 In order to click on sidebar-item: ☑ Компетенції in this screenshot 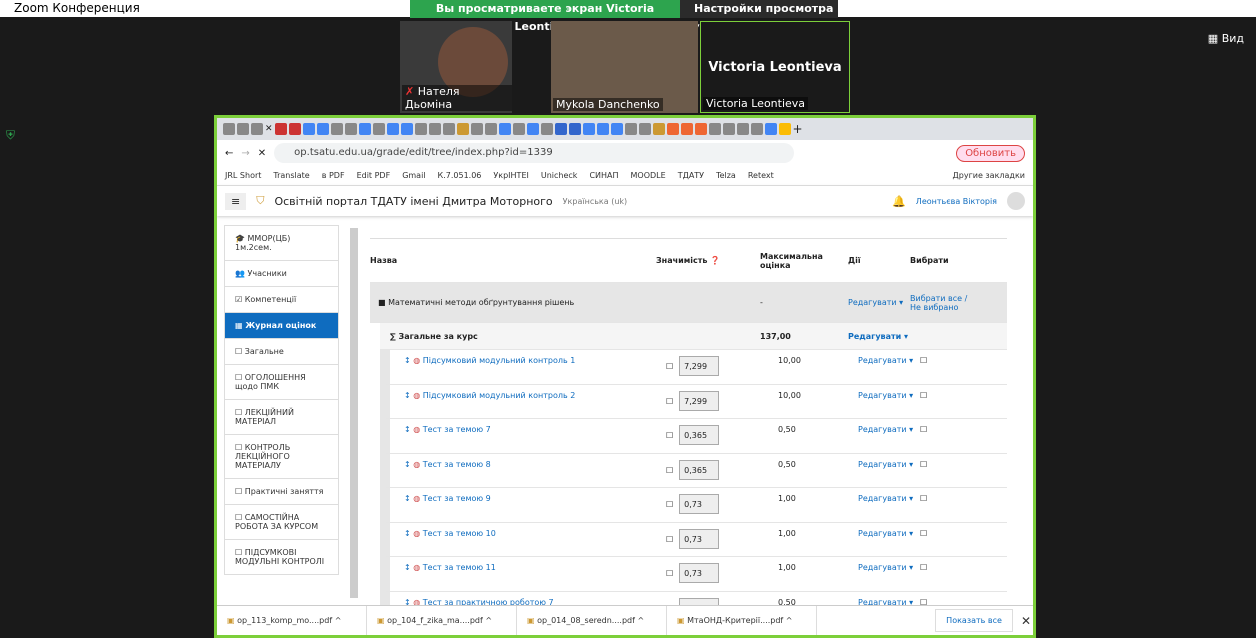, I will do `click(281, 300)`.